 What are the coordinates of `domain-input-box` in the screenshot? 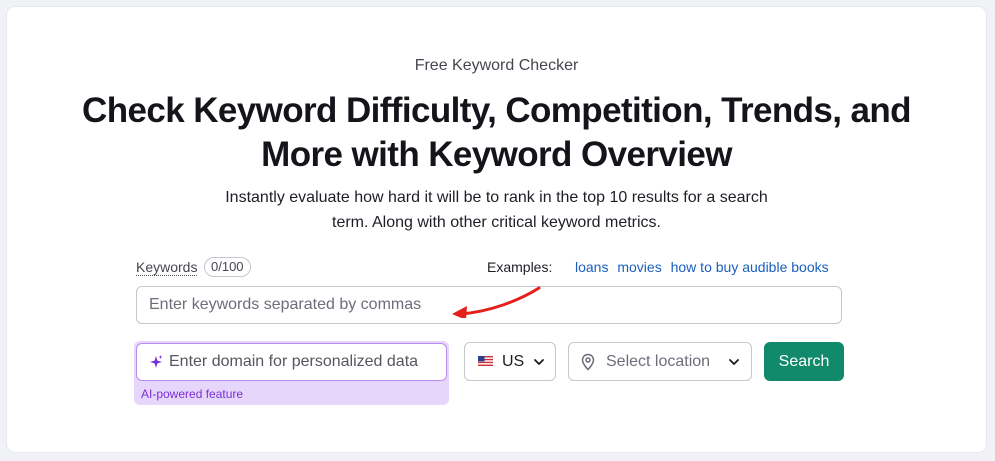 It's located at (291, 362).